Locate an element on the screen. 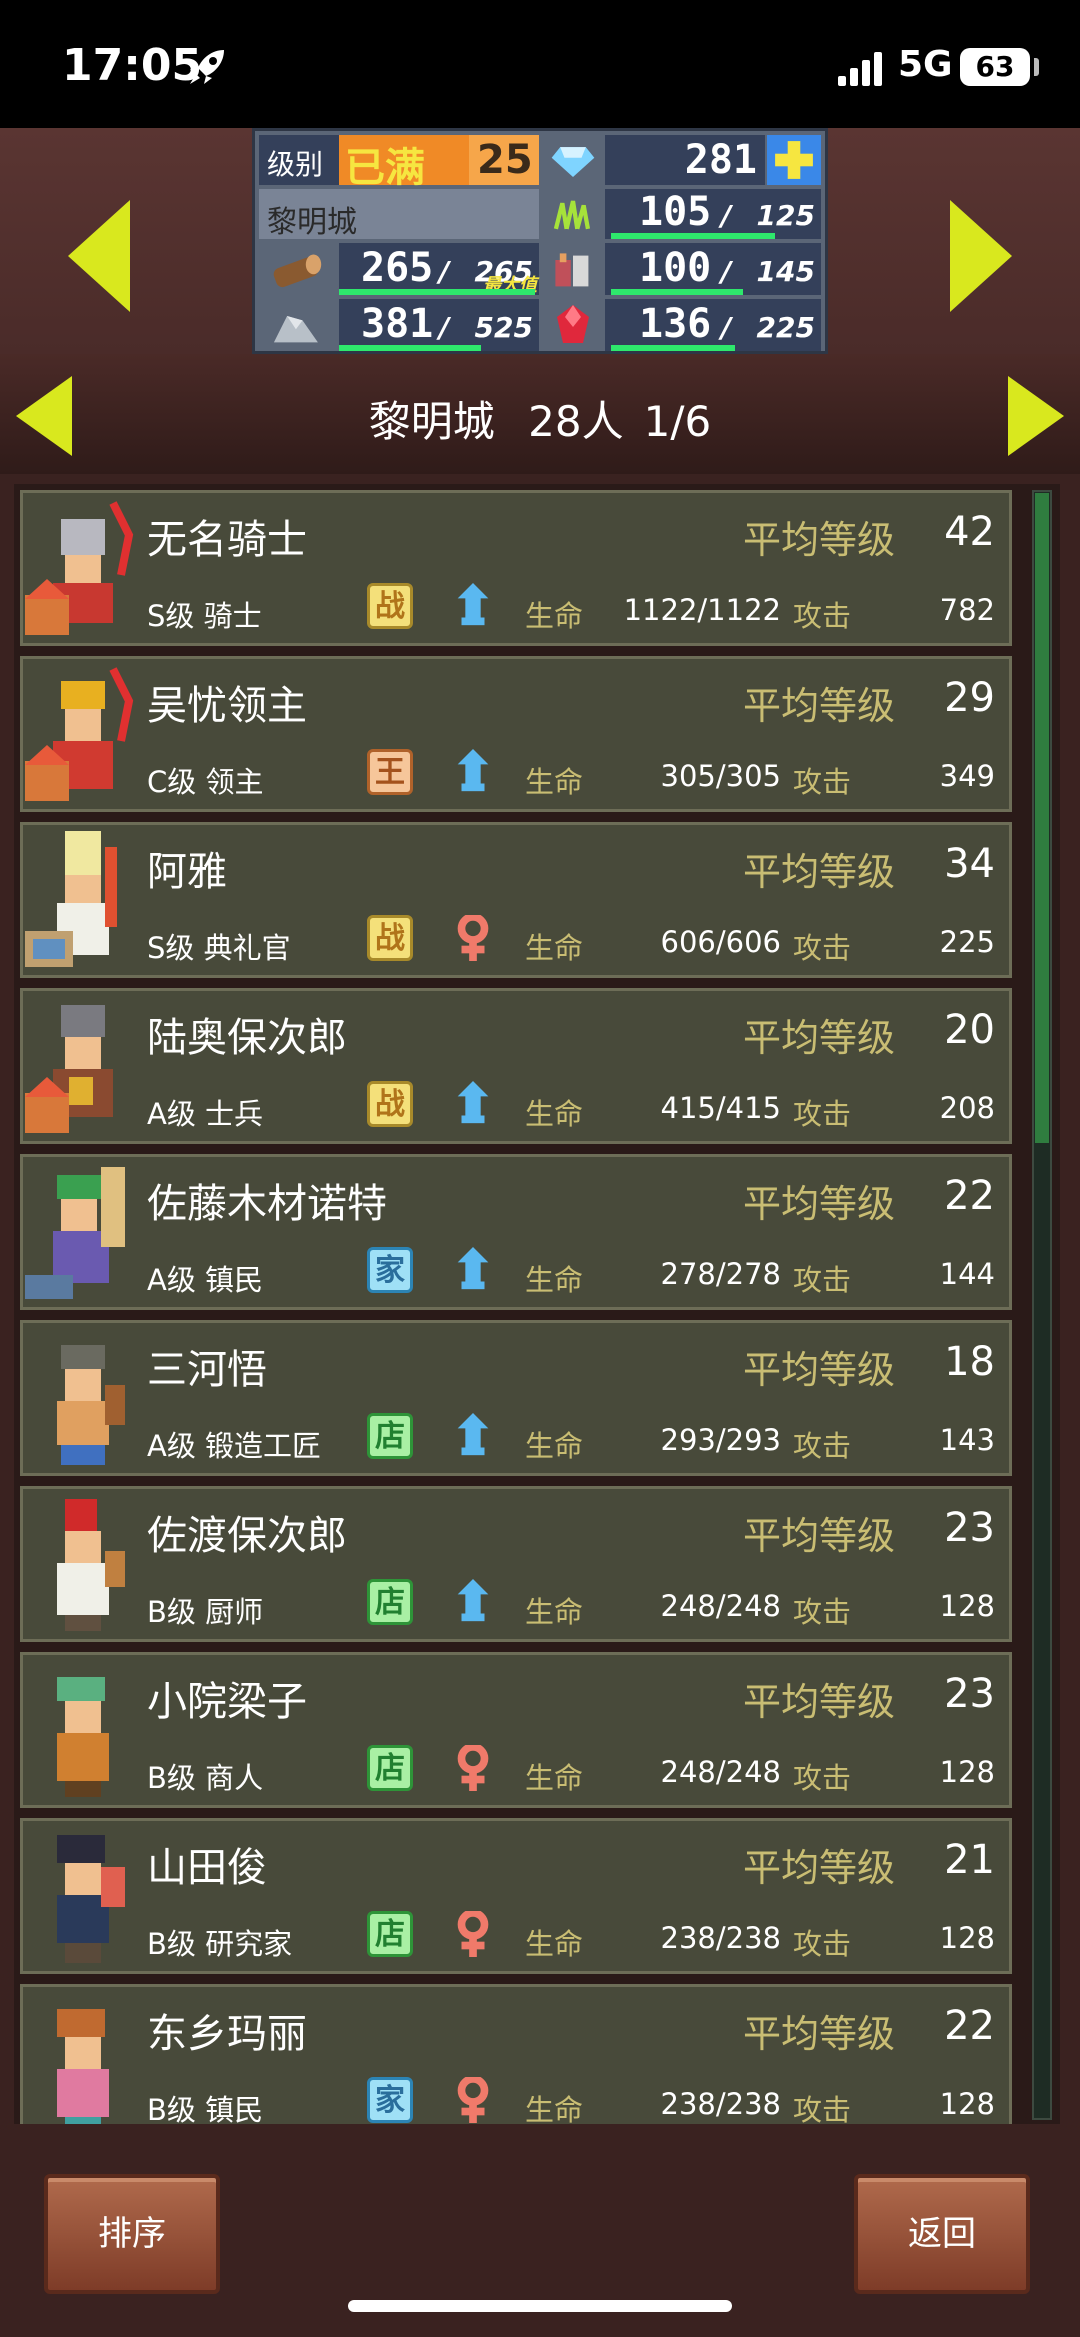  prev-city-arrow-icon is located at coordinates (99, 256).